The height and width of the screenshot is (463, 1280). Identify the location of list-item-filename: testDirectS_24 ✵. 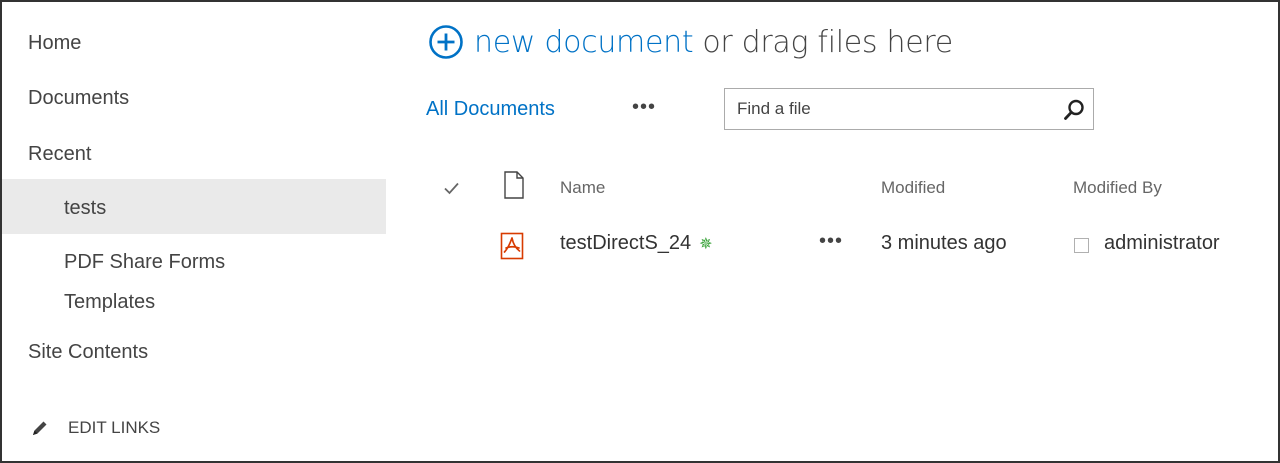
(636, 243).